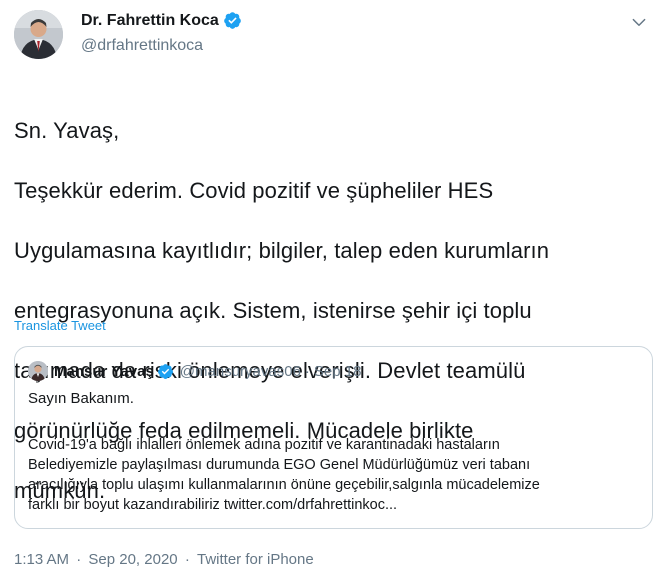 This screenshot has width=662, height=587. What do you see at coordinates (240, 371) in the screenshot?
I see `quoted-author-handle: @mansuryavas06` at bounding box center [240, 371].